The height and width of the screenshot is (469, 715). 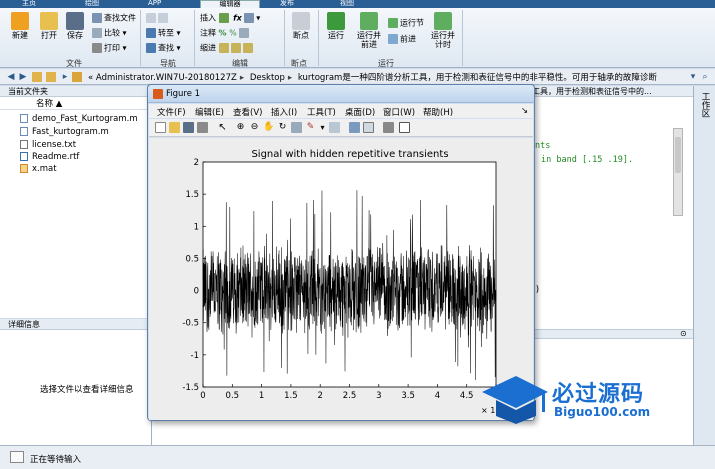 I want to click on menu-desktop: 桌面(D), so click(x=360, y=112).